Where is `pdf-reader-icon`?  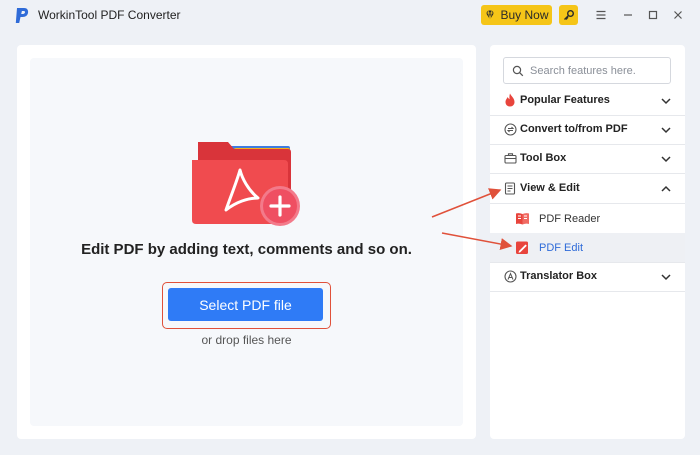 pdf-reader-icon is located at coordinates (522, 218).